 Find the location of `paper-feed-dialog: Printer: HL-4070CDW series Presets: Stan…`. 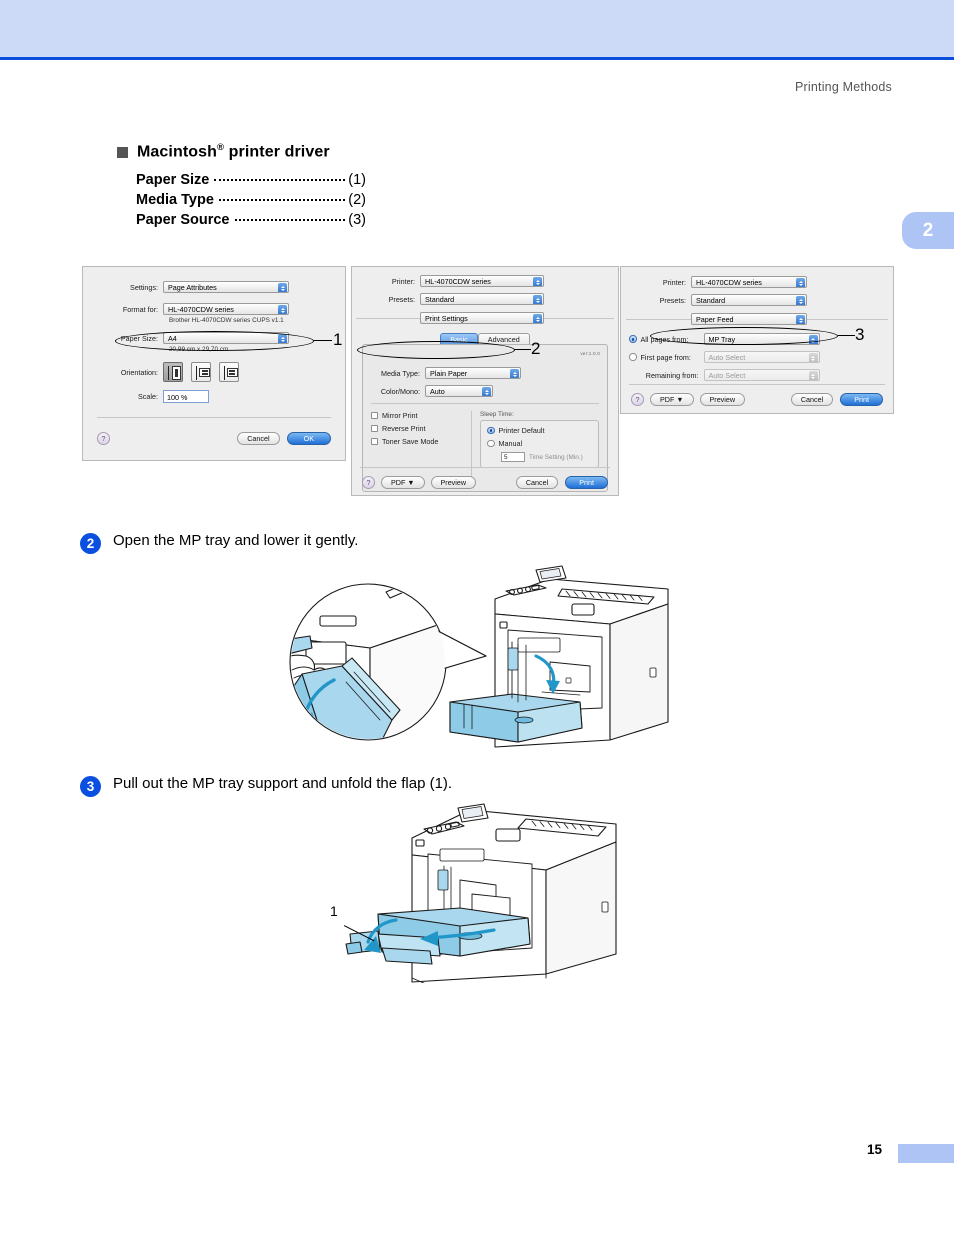

paper-feed-dialog: Printer: HL-4070CDW series Presets: Stan… is located at coordinates (757, 340).